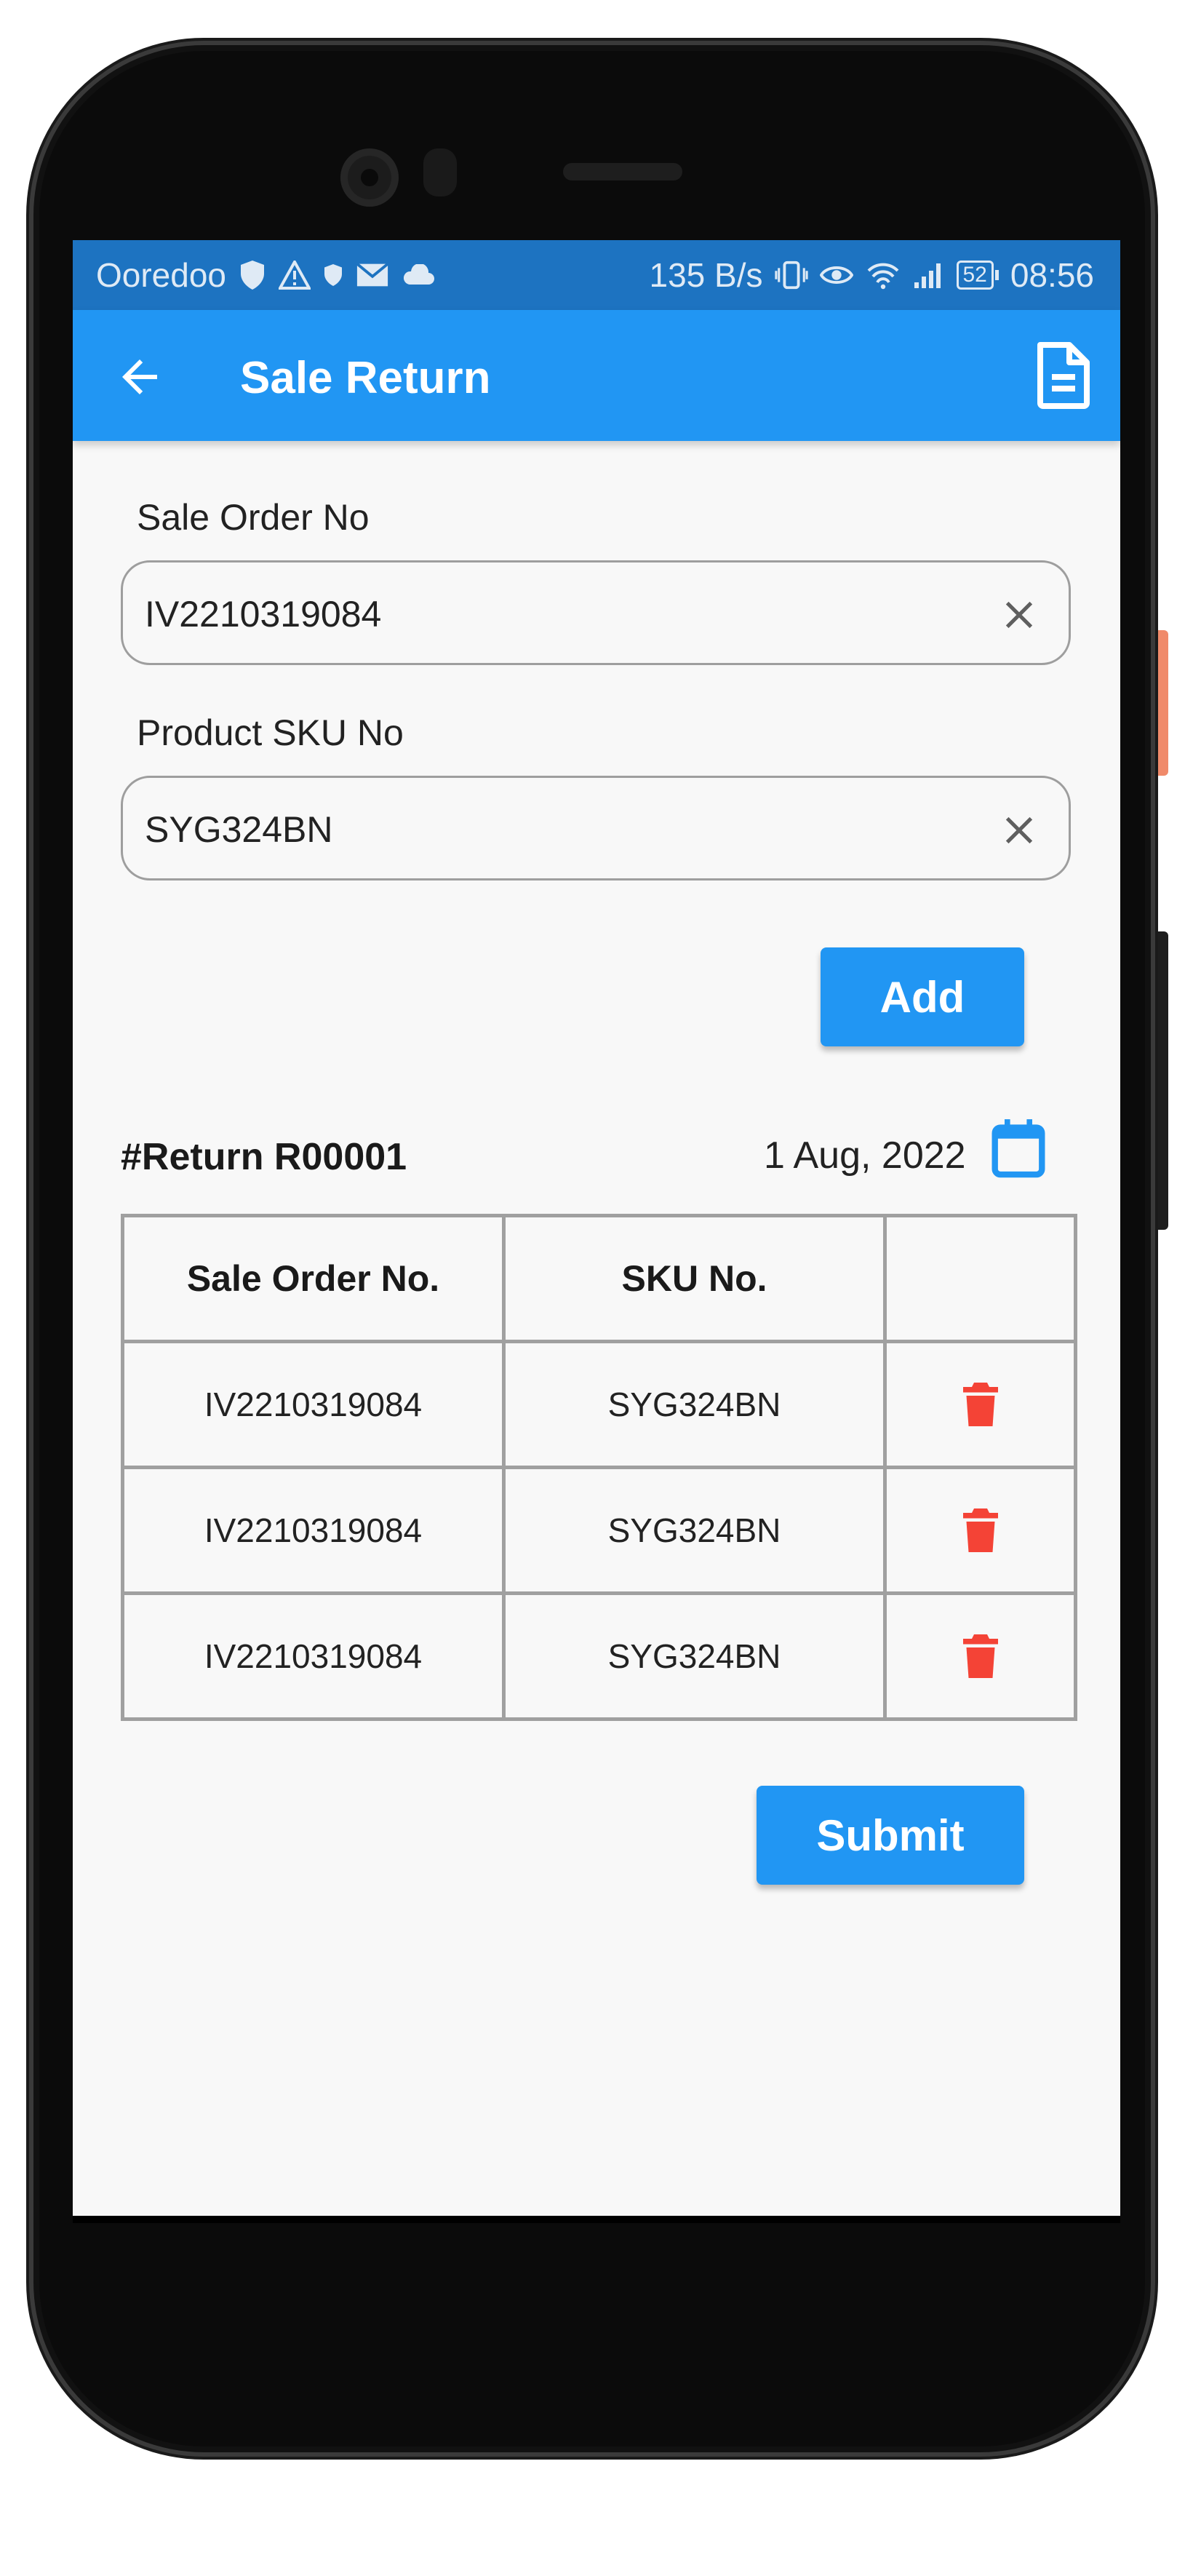 This screenshot has width=1193, height=2576. Describe the element at coordinates (161, 275) in the screenshot. I see `carrier-name: Ooredoo` at that location.